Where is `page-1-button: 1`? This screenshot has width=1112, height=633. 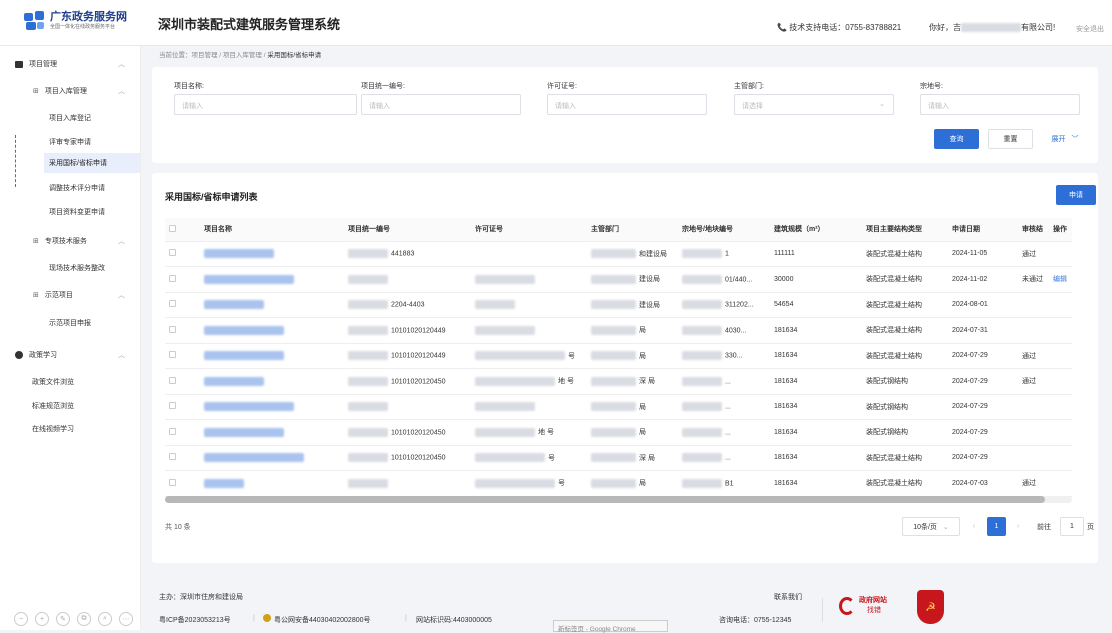
page-1-button: 1 is located at coordinates (996, 526).